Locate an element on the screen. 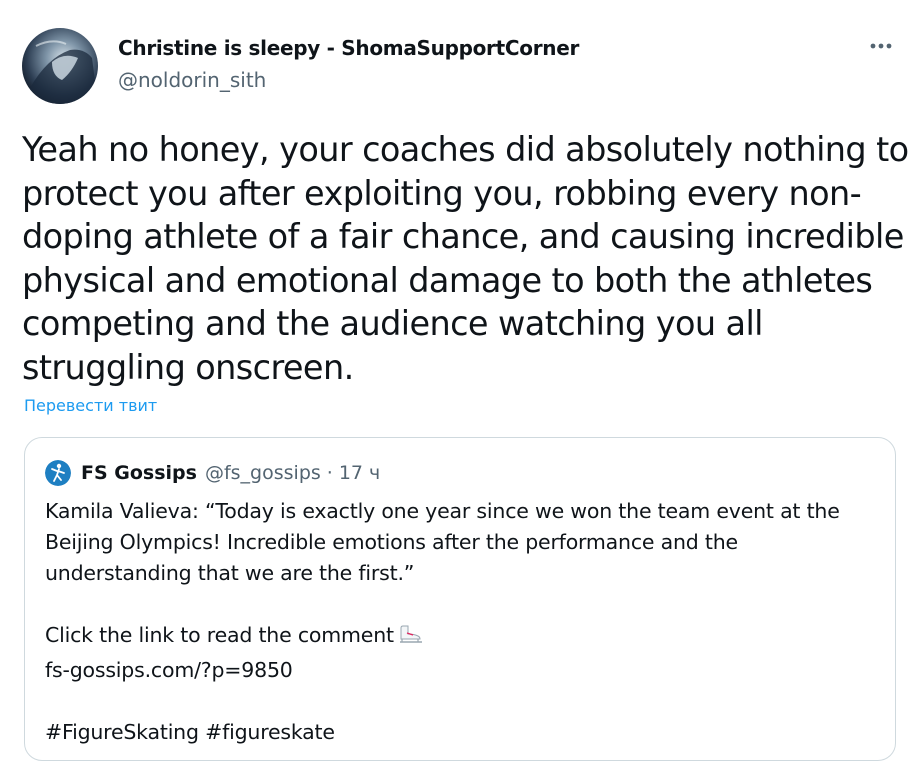 This screenshot has height=778, width=920. more-options-button is located at coordinates (881, 46).